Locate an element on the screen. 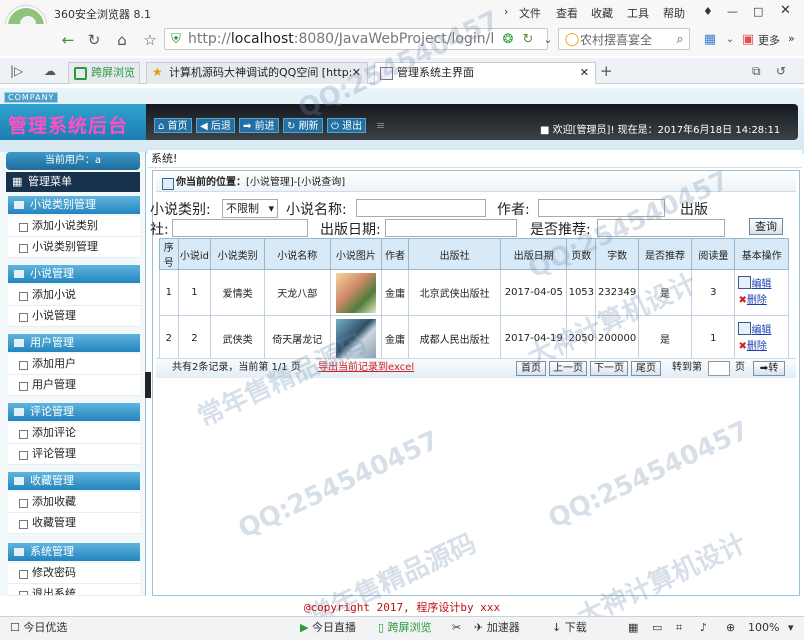 The width and height of the screenshot is (804, 640). chevron-right-icon: › is located at coordinates (506, 11).